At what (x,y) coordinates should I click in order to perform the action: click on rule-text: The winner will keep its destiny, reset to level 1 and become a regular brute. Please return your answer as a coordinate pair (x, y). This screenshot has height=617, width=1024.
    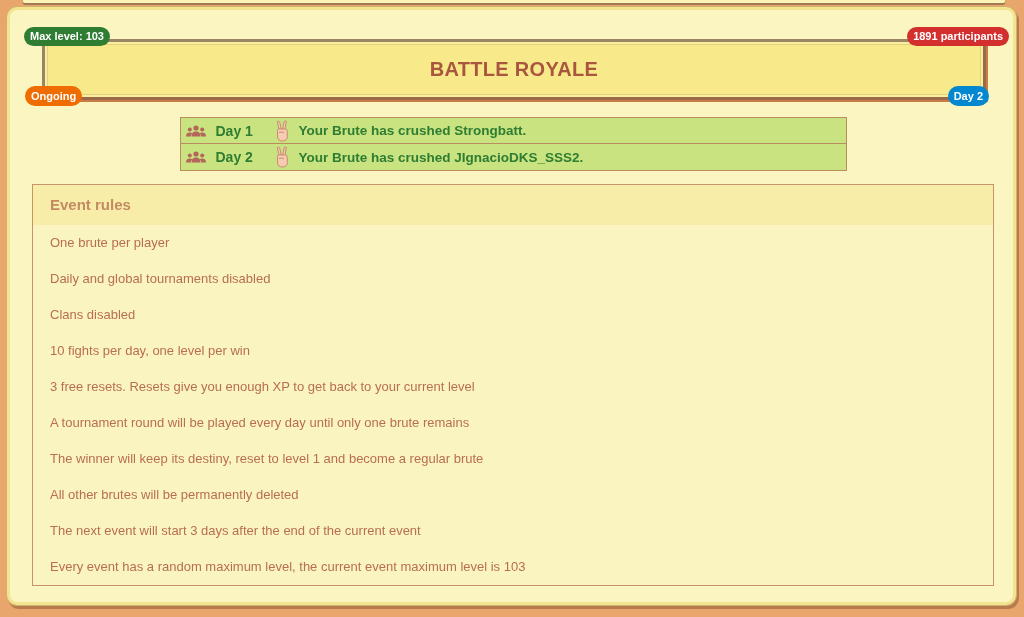
    Looking at the image, I should click on (267, 459).